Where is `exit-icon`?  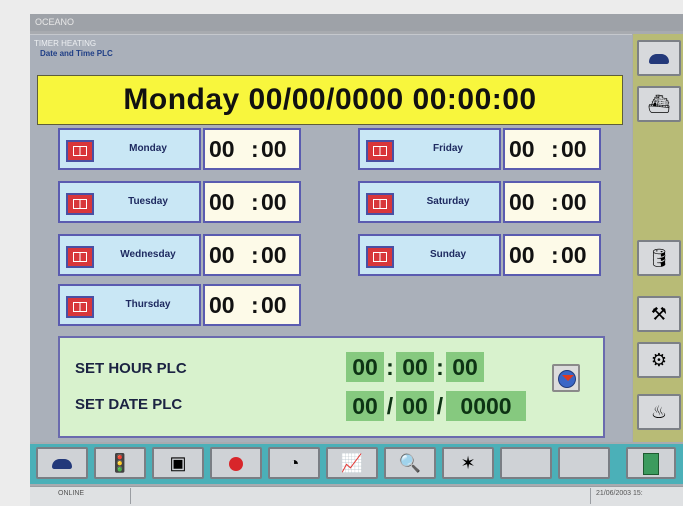 exit-icon is located at coordinates (651, 463).